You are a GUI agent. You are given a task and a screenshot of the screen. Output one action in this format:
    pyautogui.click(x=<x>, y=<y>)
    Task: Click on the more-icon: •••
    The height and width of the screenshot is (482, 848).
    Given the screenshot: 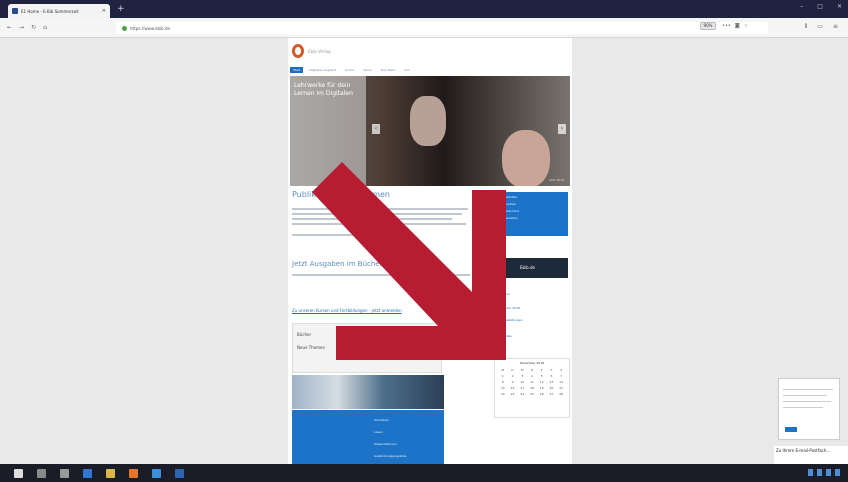 What is the action you would take?
    pyautogui.click(x=726, y=26)
    